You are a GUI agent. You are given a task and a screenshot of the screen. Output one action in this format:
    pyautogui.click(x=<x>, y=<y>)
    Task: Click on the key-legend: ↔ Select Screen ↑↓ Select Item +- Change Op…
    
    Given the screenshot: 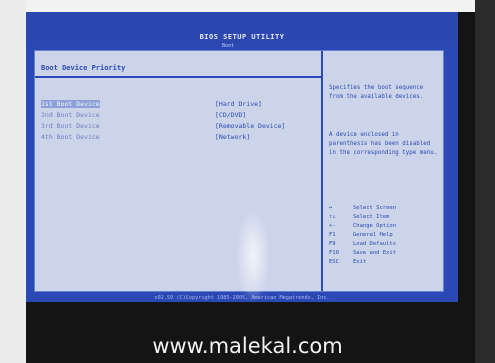 What is the action you would take?
    pyautogui.click(x=384, y=236)
    